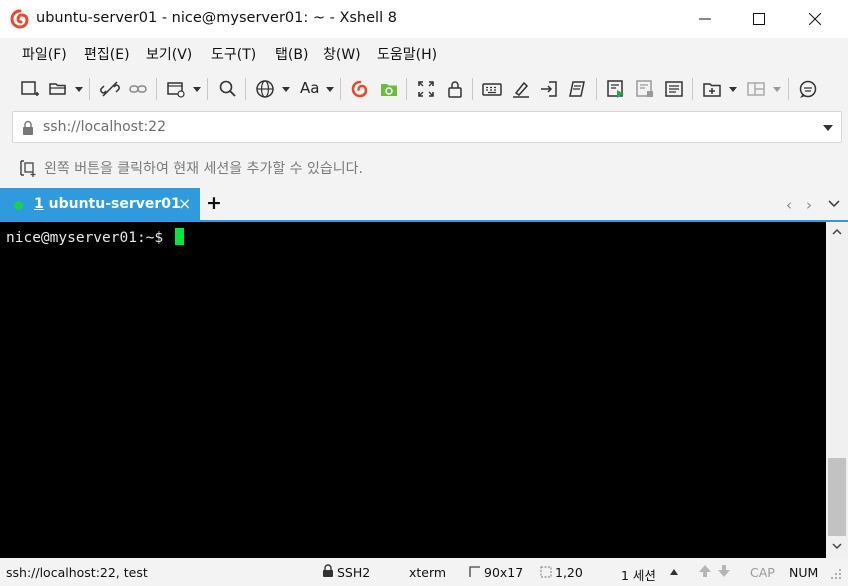 This screenshot has height=586, width=848. I want to click on scroll-up-icon, so click(837, 232).